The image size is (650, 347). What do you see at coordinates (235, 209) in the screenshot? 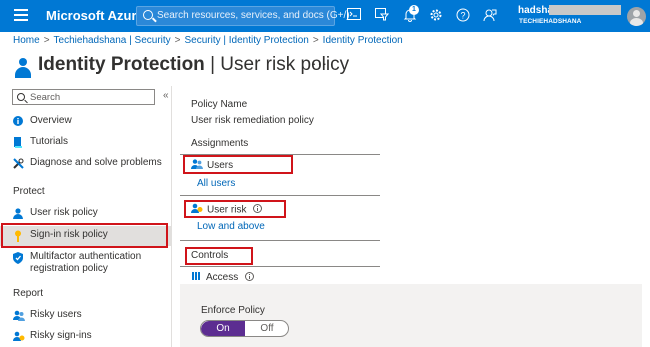
I see `highlight-user-risk` at bounding box center [235, 209].